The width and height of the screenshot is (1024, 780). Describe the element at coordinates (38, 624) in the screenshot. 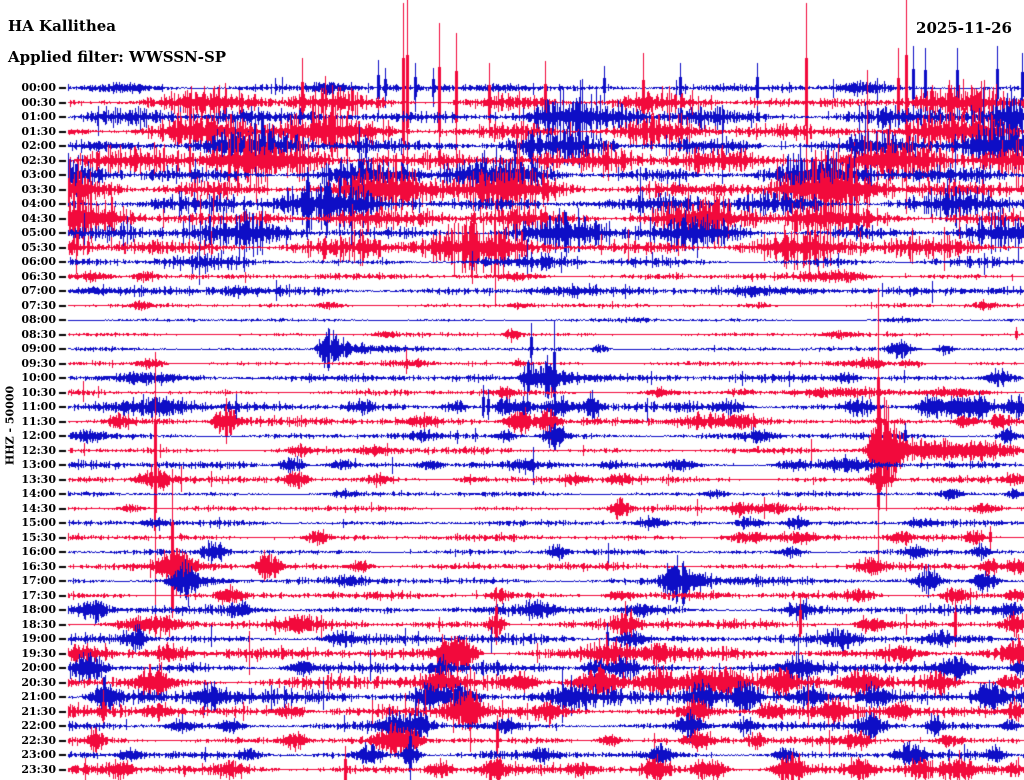

I see `time-label: 18:30` at that location.